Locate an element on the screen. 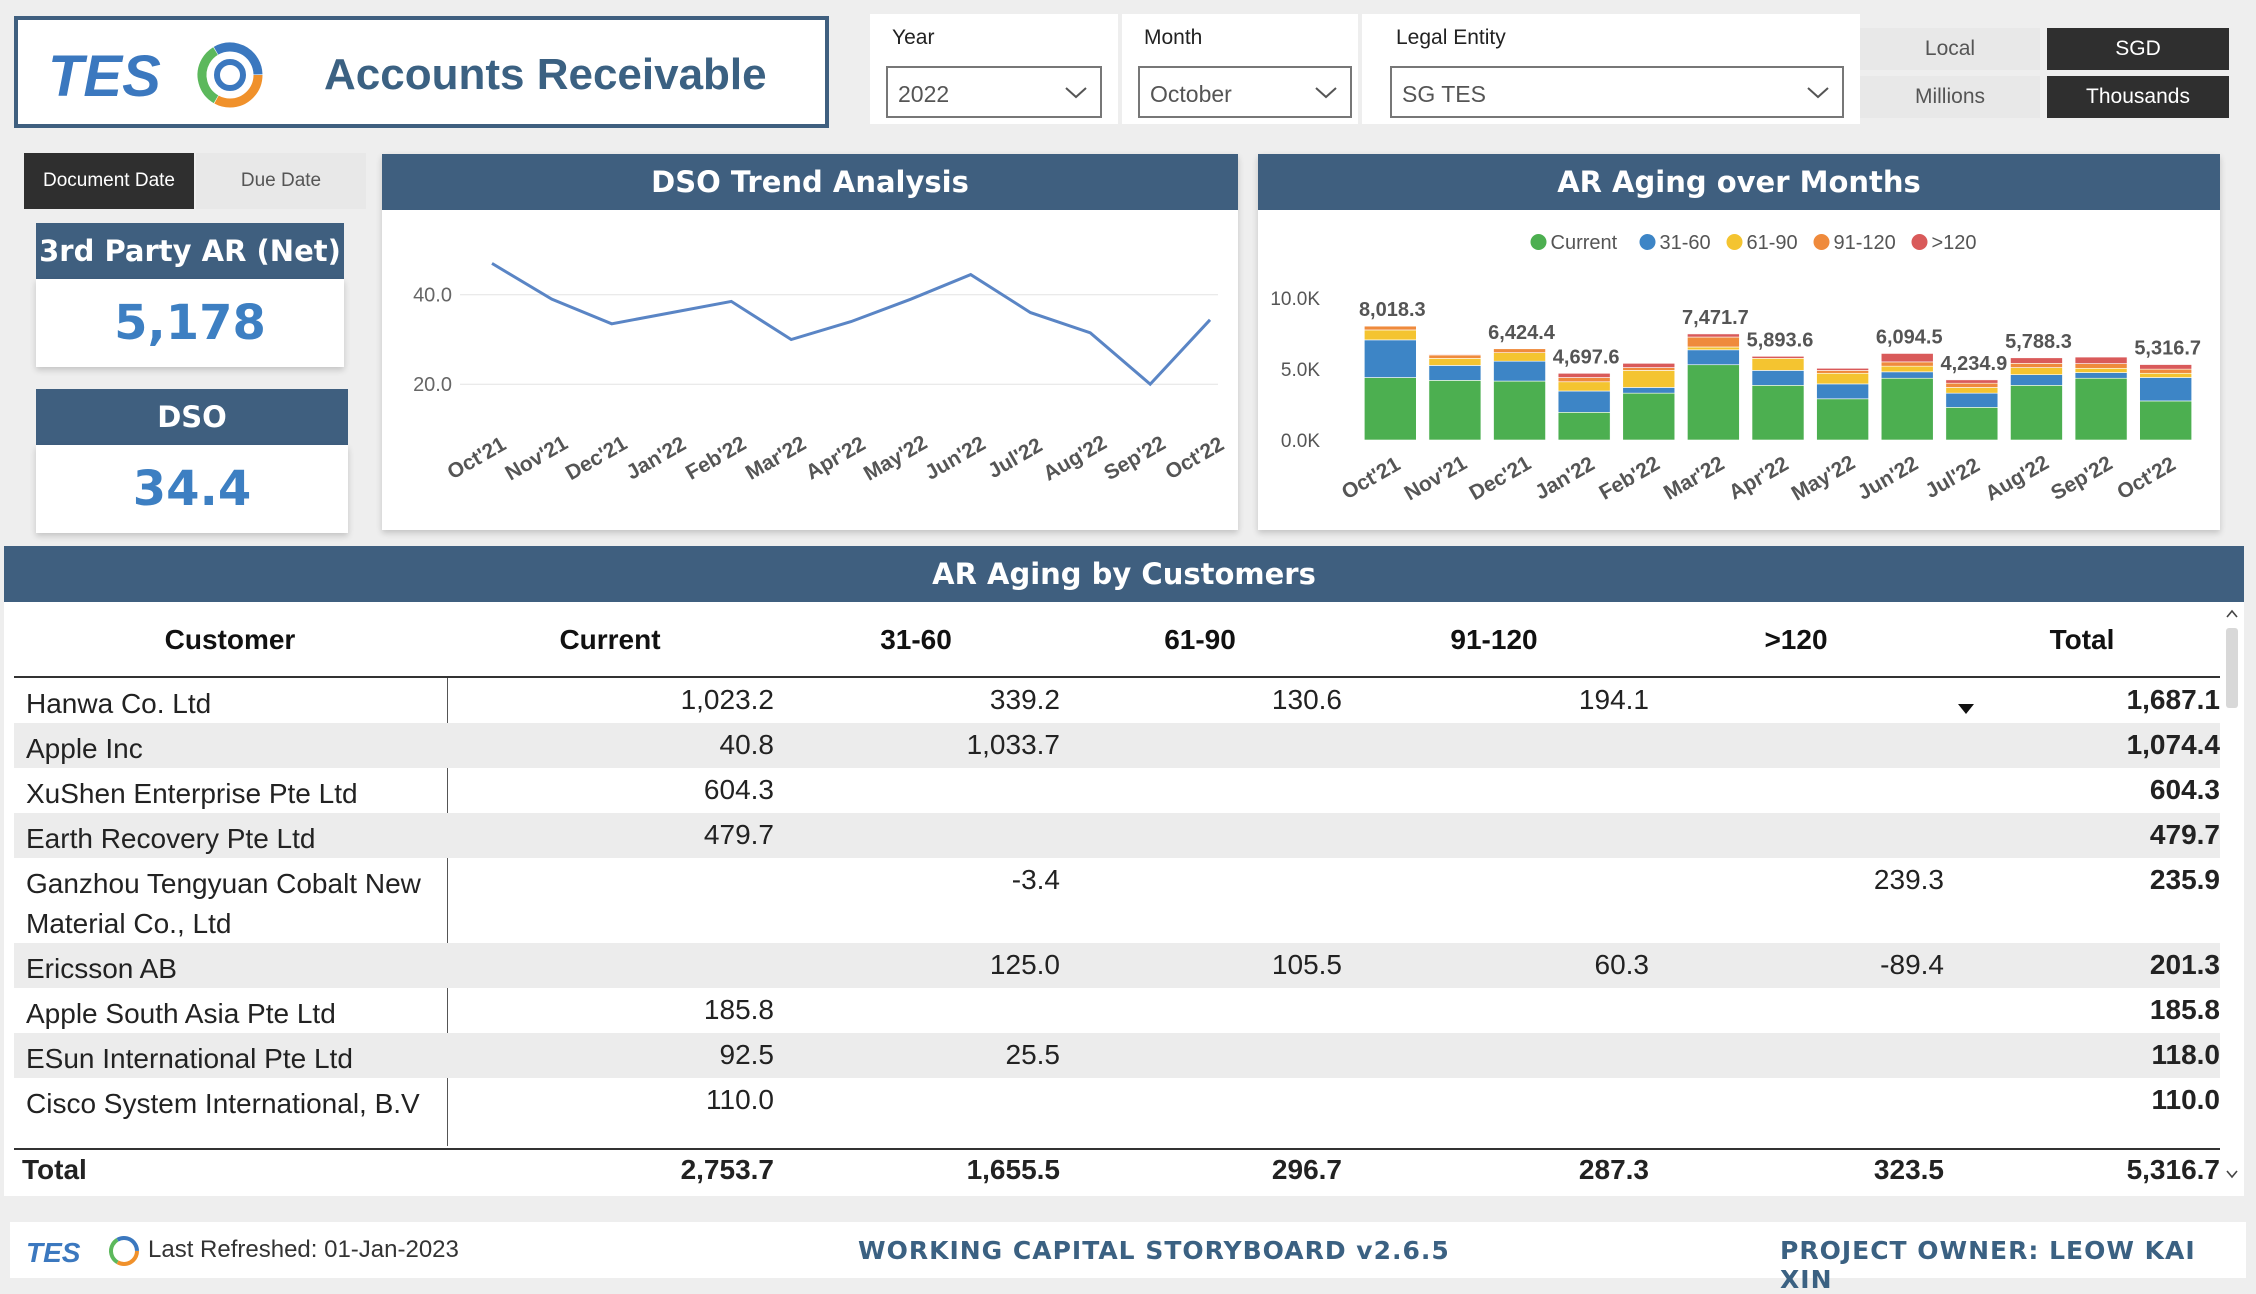 The height and width of the screenshot is (1294, 2256). customer-cell: ESun International Pte Ltd is located at coordinates (189, 1059).